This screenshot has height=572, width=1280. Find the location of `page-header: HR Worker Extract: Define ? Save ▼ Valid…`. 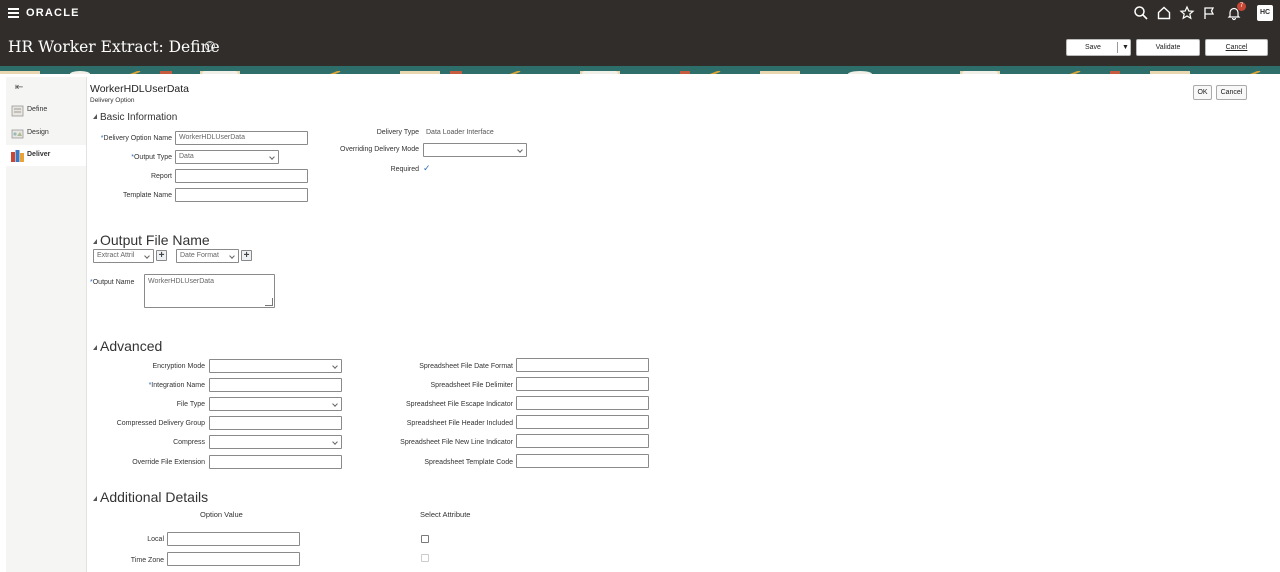

page-header: HR Worker Extract: Define ? Save ▼ Valid… is located at coordinates (640, 46).